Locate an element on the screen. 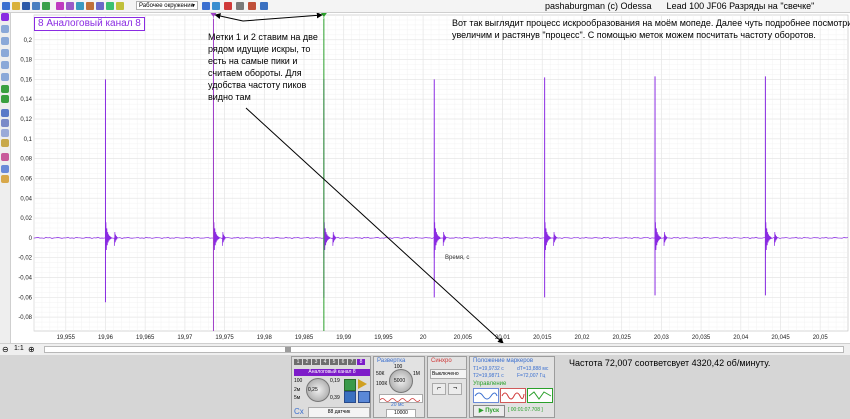 This screenshot has height=419, width=850. channel-number-icon is located at coordinates (5, 17).